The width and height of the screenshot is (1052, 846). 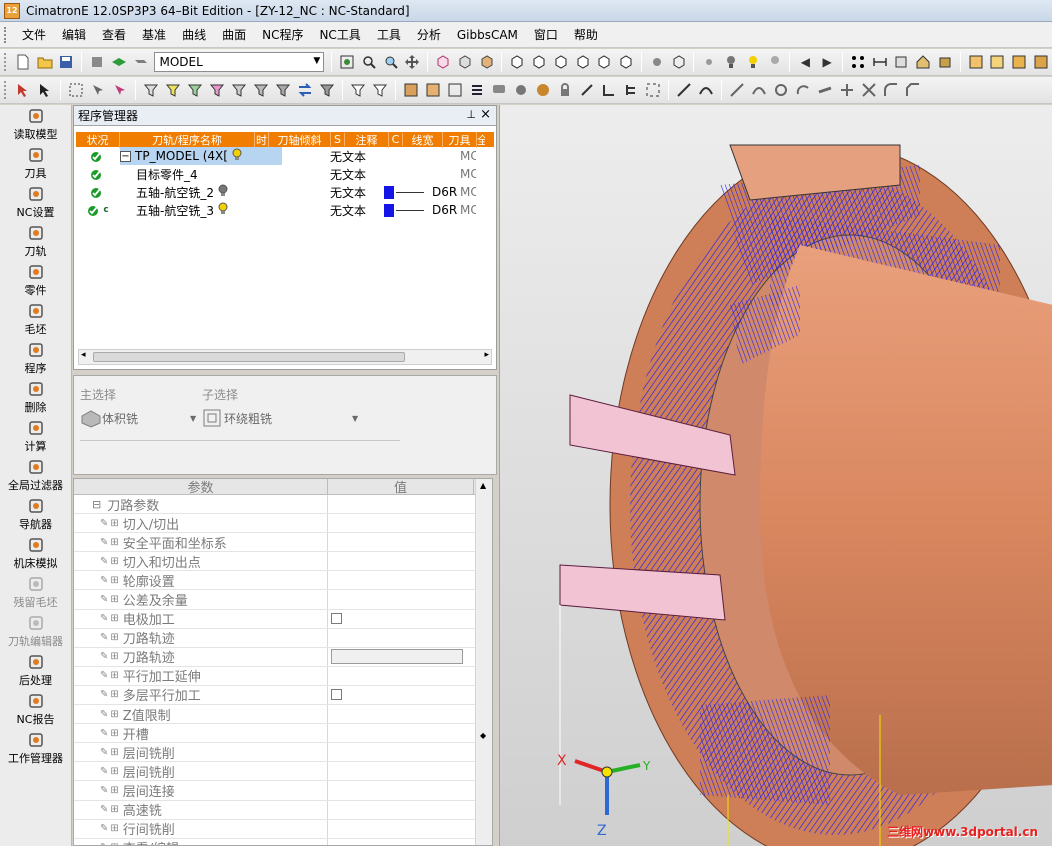 What do you see at coordinates (239, 62) in the screenshot?
I see `model-selector: MODEL ▼` at bounding box center [239, 62].